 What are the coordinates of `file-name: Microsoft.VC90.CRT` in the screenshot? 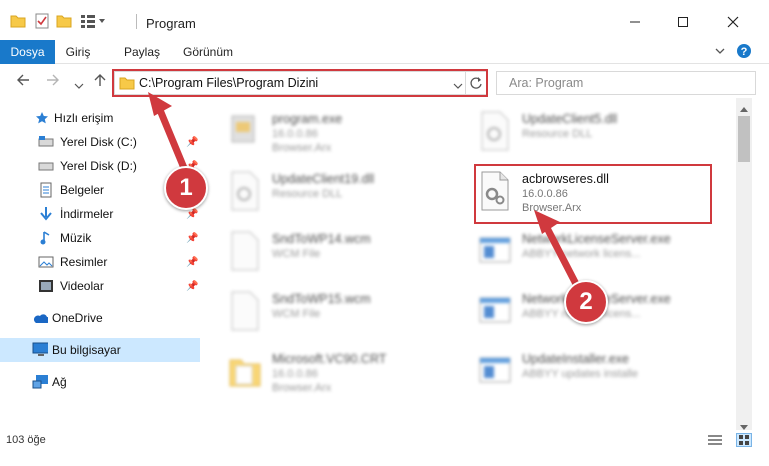 It's located at (329, 359).